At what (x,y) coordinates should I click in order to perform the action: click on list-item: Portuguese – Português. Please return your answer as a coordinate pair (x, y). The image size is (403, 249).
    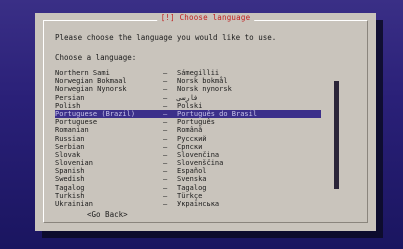
    Looking at the image, I should click on (188, 122).